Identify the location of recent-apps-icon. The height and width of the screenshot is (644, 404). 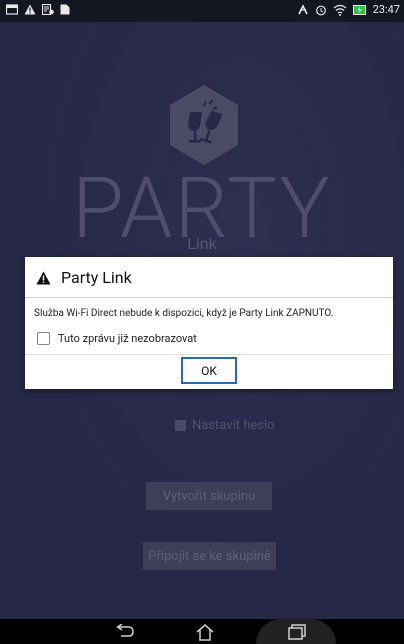
(297, 632).